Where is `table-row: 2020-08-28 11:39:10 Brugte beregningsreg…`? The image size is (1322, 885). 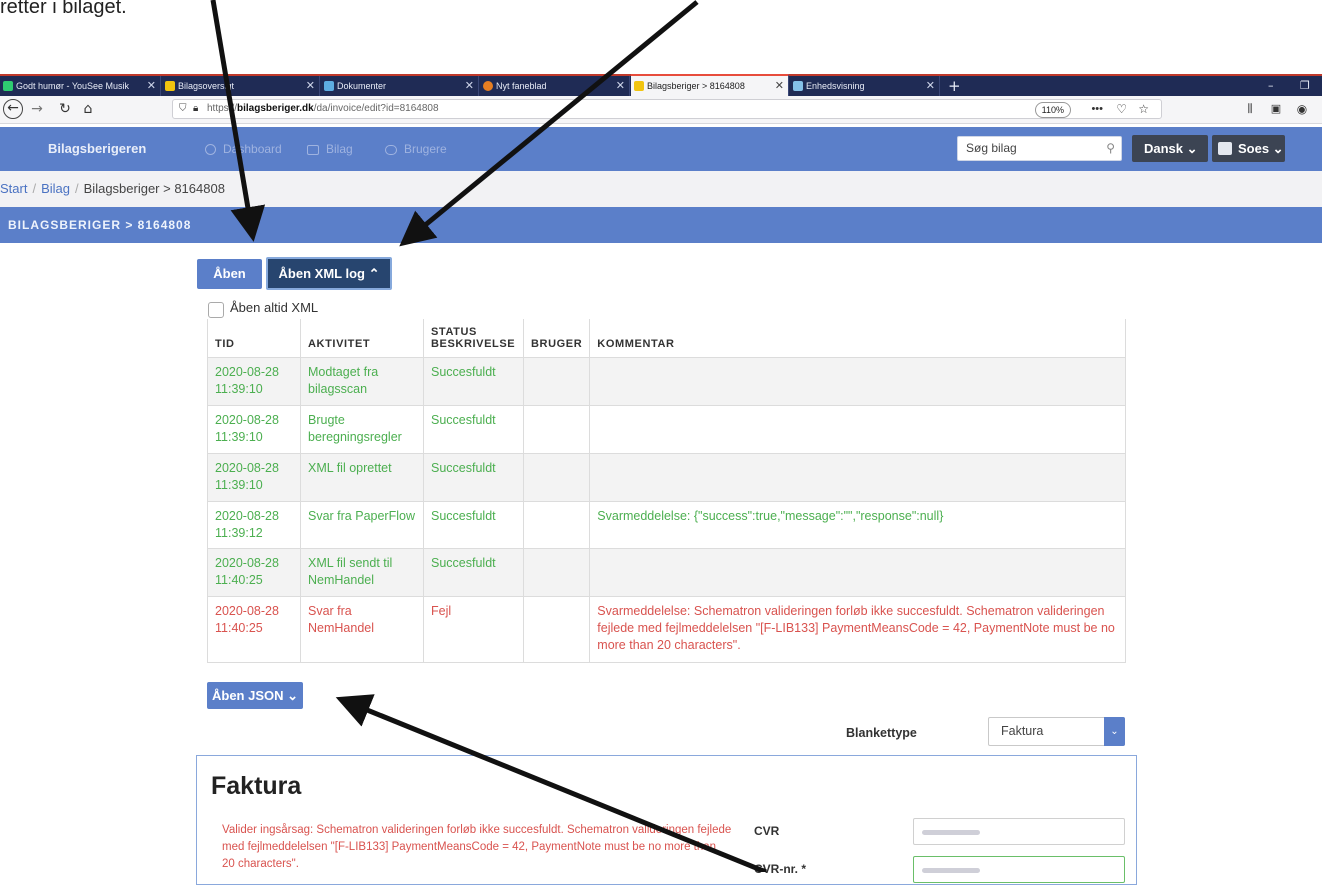 table-row: 2020-08-28 11:39:10 Brugte beregningsreg… is located at coordinates (666, 429).